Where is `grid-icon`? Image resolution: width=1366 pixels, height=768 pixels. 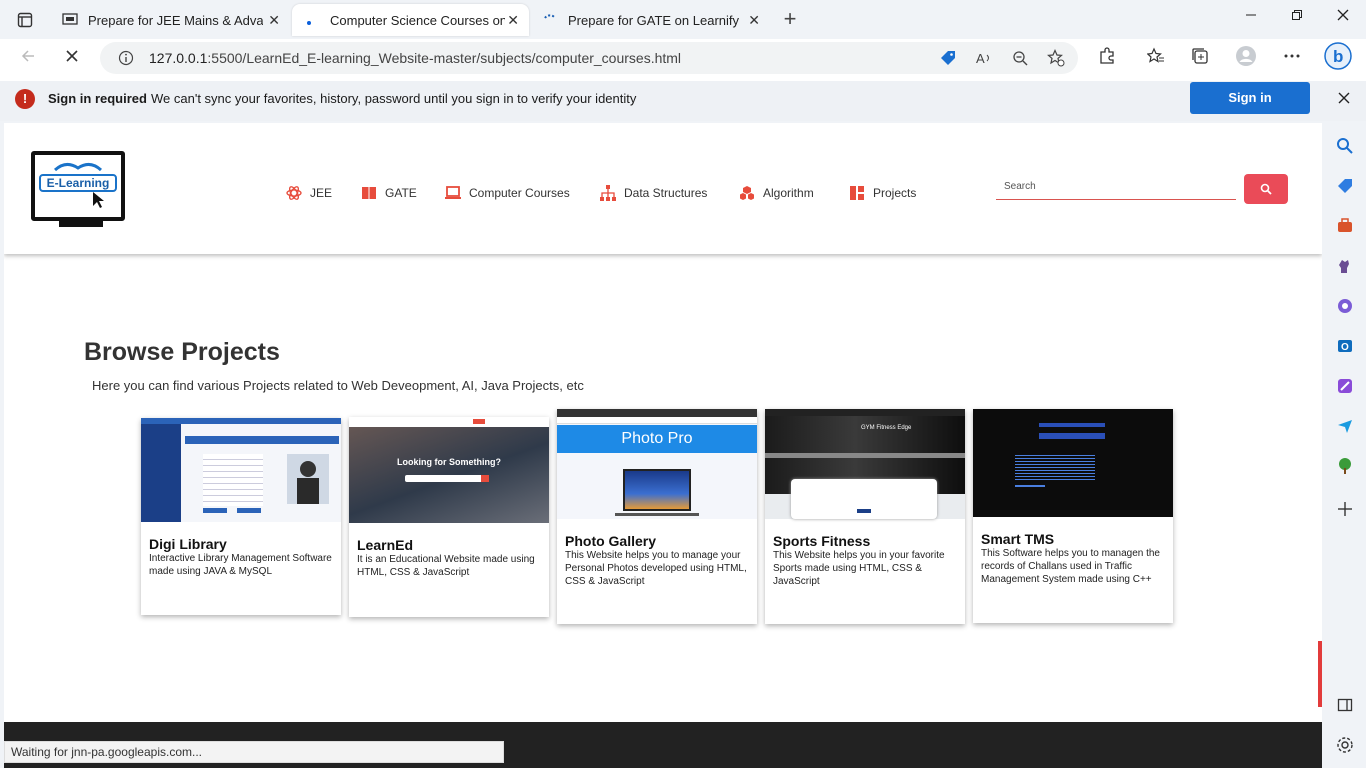 grid-icon is located at coordinates (857, 193).